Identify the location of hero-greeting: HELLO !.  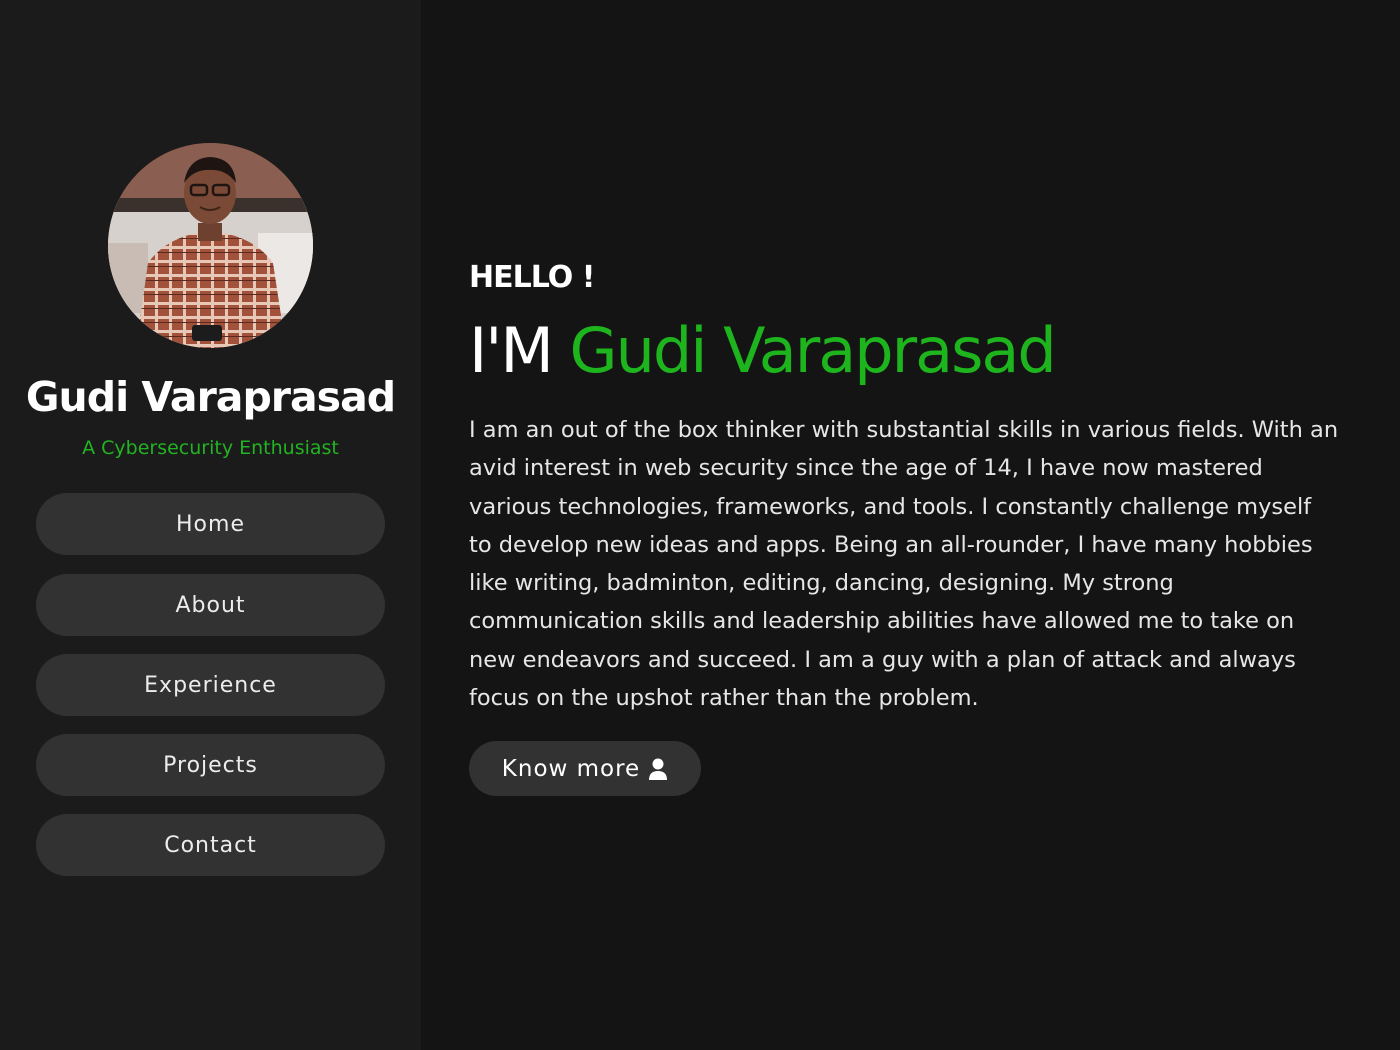
(532, 277).